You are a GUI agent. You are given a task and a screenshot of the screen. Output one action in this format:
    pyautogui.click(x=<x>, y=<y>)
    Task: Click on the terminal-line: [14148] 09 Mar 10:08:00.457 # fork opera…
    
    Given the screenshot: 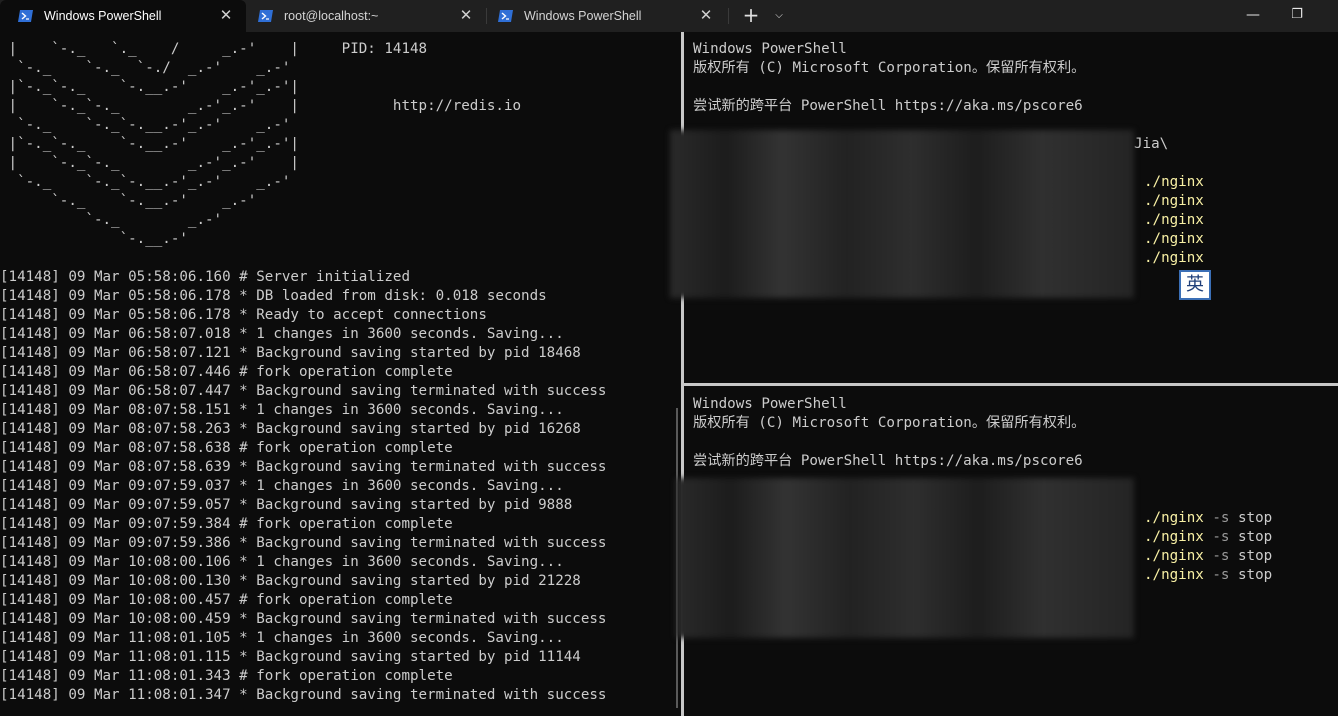 What is the action you would take?
    pyautogui.click(x=226, y=600)
    